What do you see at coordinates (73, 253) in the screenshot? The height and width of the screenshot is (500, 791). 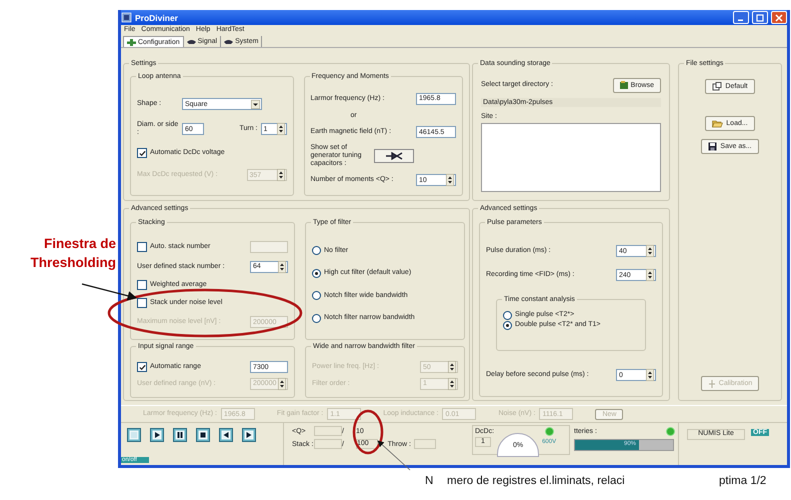 I see `annotation-text: Finestra de Thresholding` at bounding box center [73, 253].